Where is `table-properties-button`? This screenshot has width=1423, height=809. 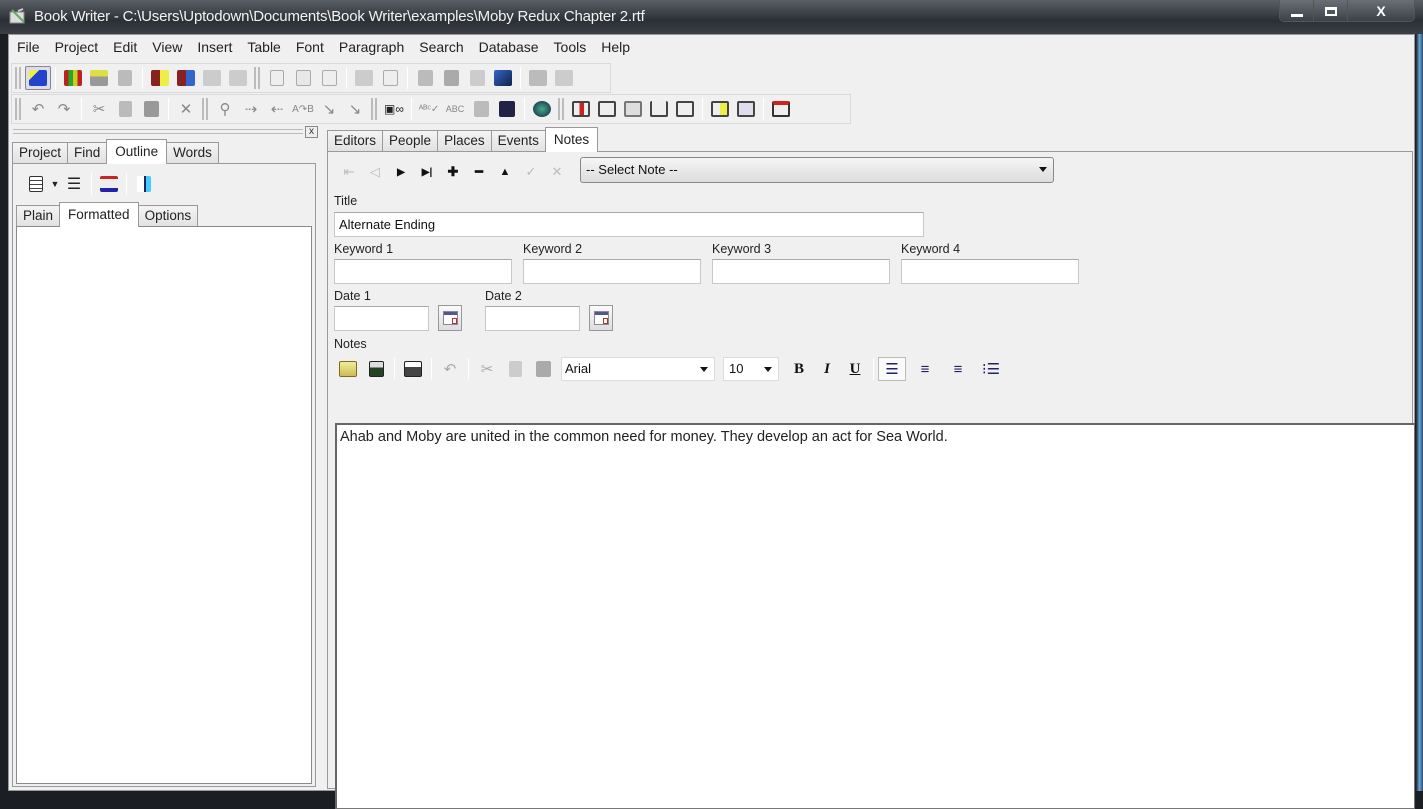 table-properties-button is located at coordinates (633, 109).